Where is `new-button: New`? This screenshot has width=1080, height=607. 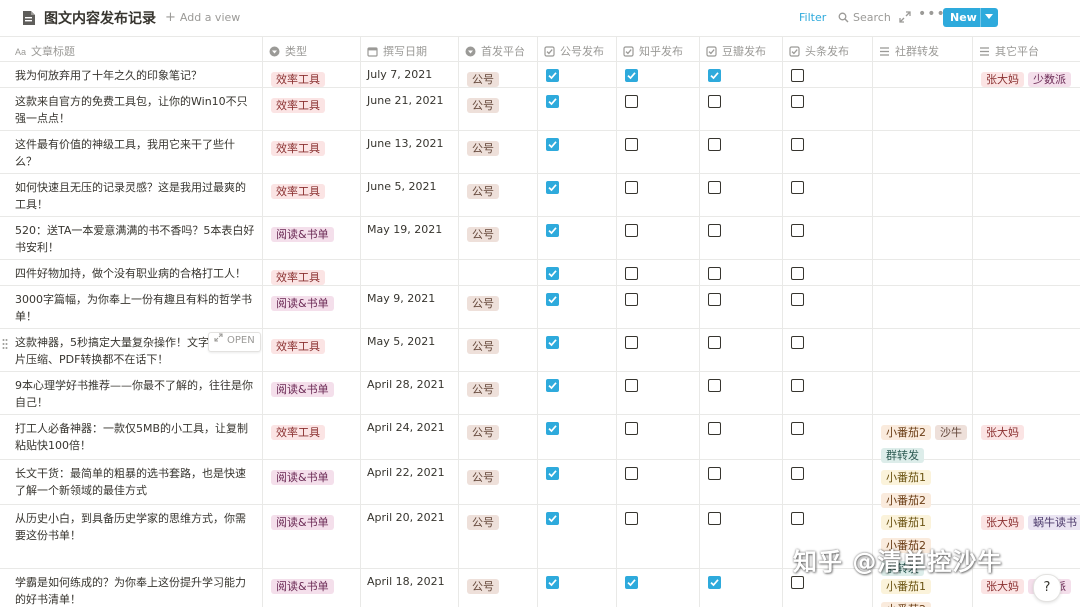 new-button: New is located at coordinates (970, 17).